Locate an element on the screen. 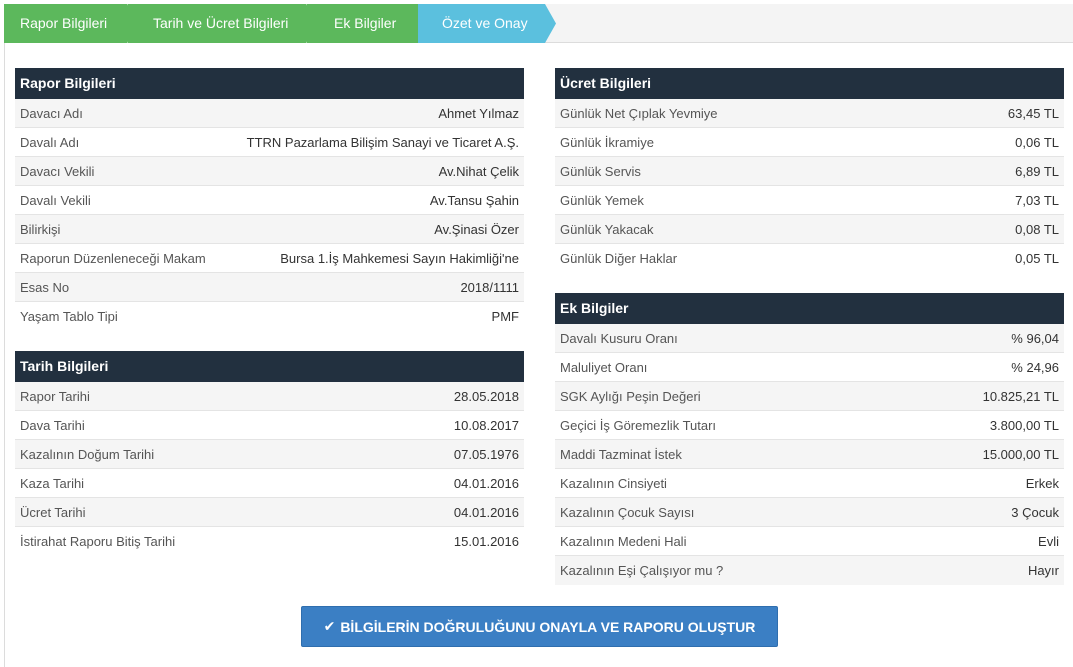 This screenshot has height=667, width=1073. panel-title: Tarih Bilgileri is located at coordinates (269, 366).